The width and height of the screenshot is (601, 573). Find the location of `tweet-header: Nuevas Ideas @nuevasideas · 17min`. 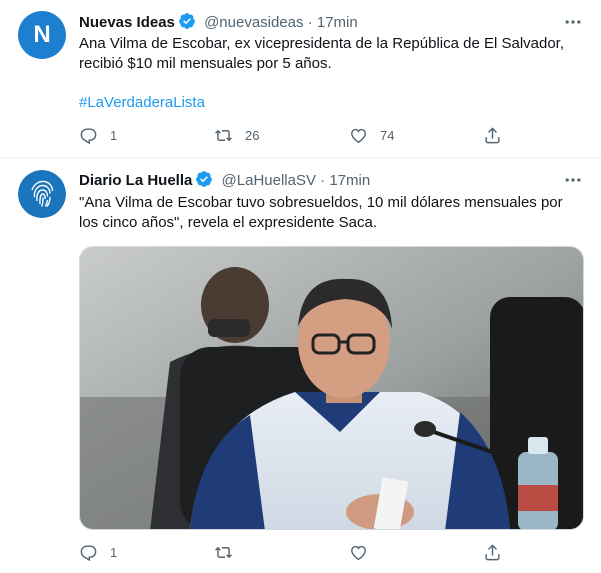

tweet-header: Nuevas Ideas @nuevasideas · 17min is located at coordinates (218, 22).